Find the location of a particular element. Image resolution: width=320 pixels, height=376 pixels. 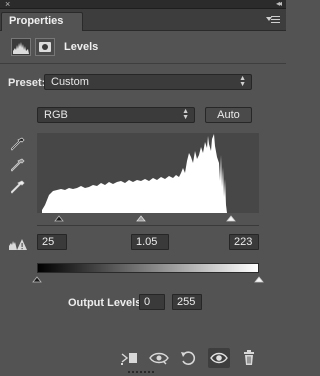

adjustment-header: Levels is located at coordinates (143, 47).